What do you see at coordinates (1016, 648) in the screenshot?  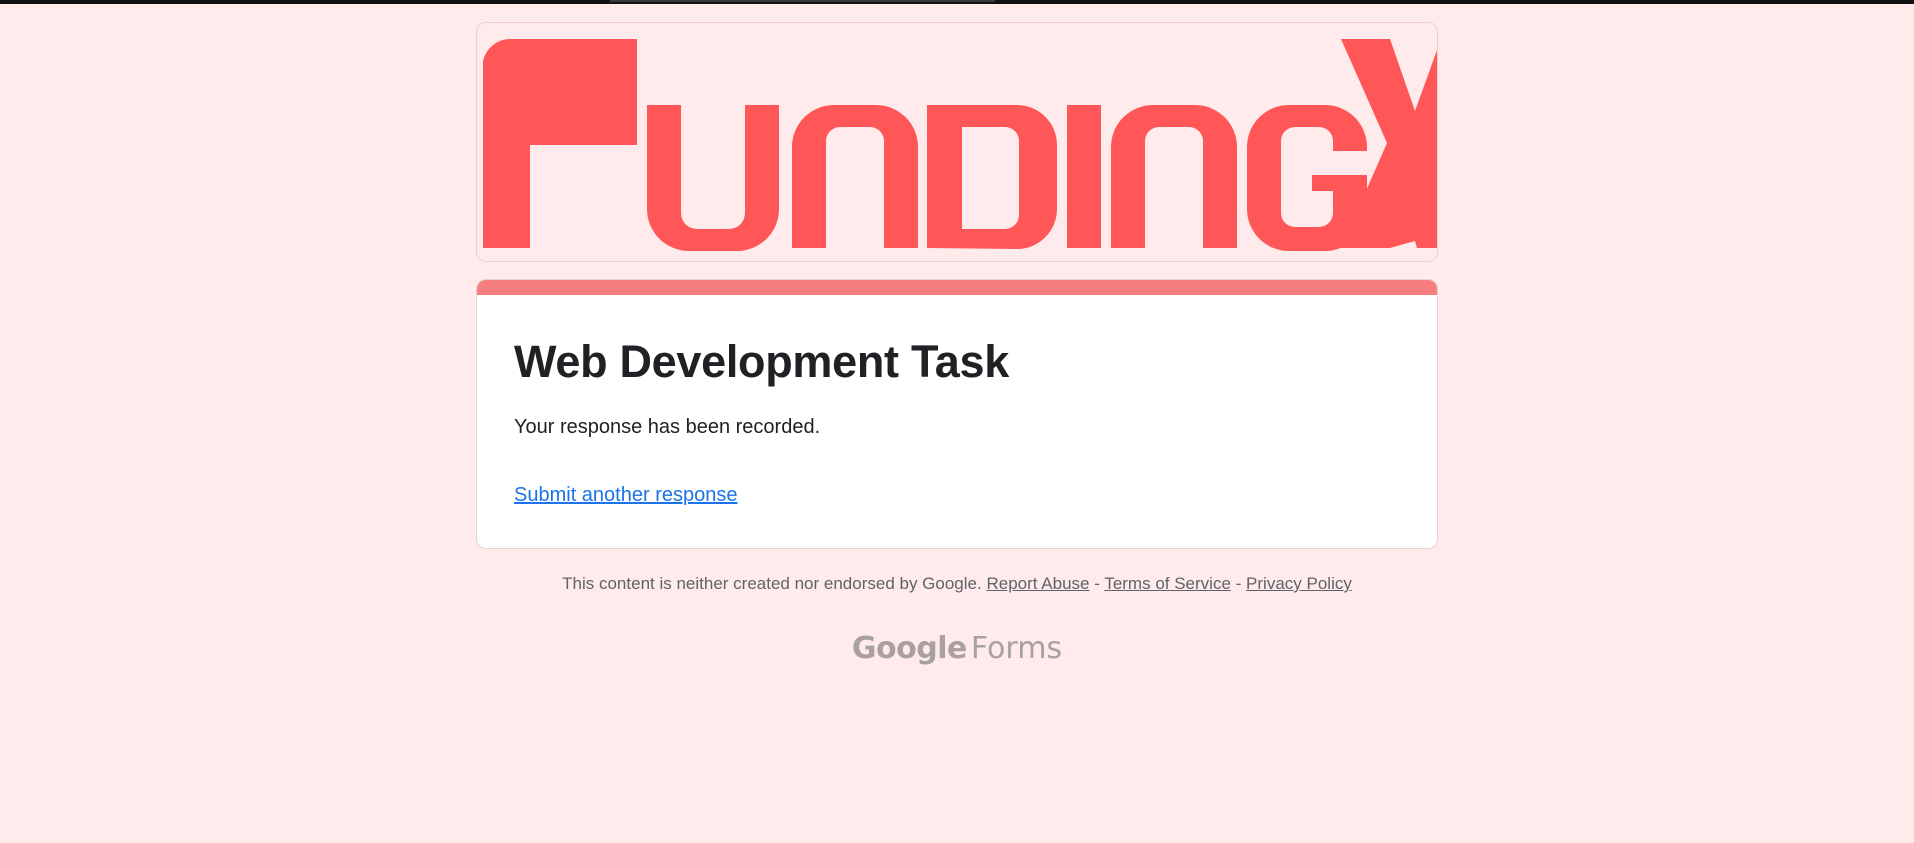 I see `forms-wordmark: Forms` at bounding box center [1016, 648].